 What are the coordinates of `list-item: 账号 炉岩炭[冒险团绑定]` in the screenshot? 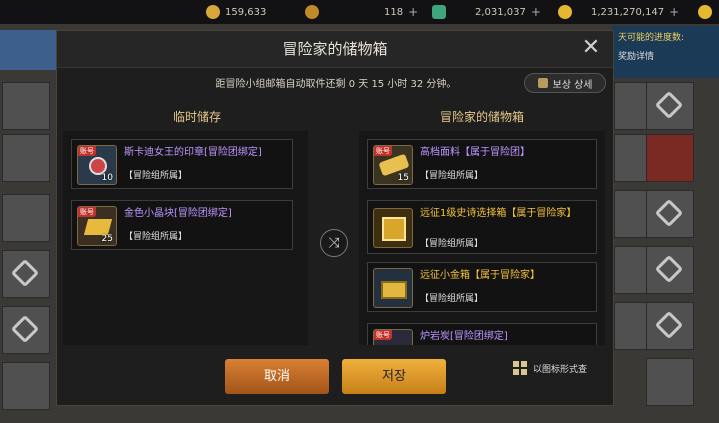 It's located at (482, 334).